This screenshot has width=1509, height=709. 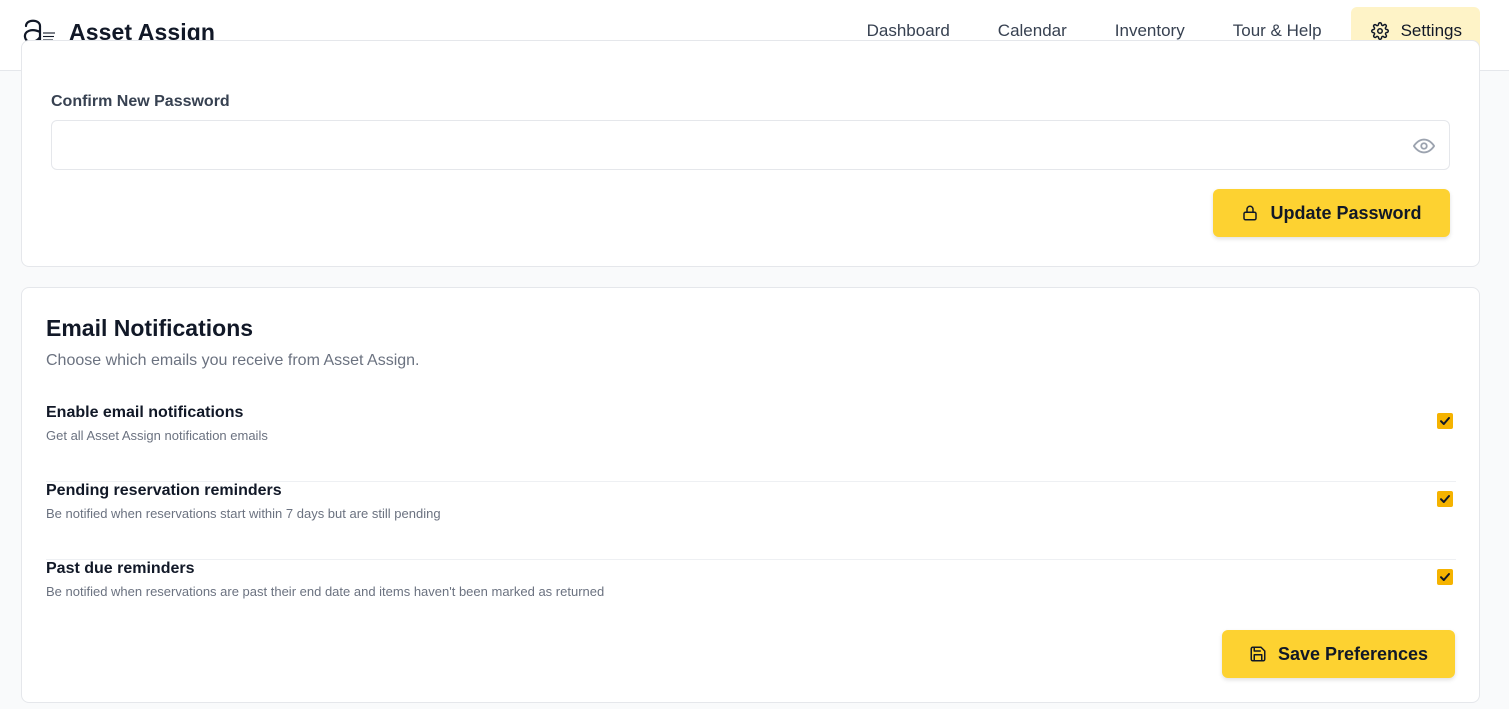 I want to click on confirm-password-label: Confirm New Password, so click(x=140, y=101).